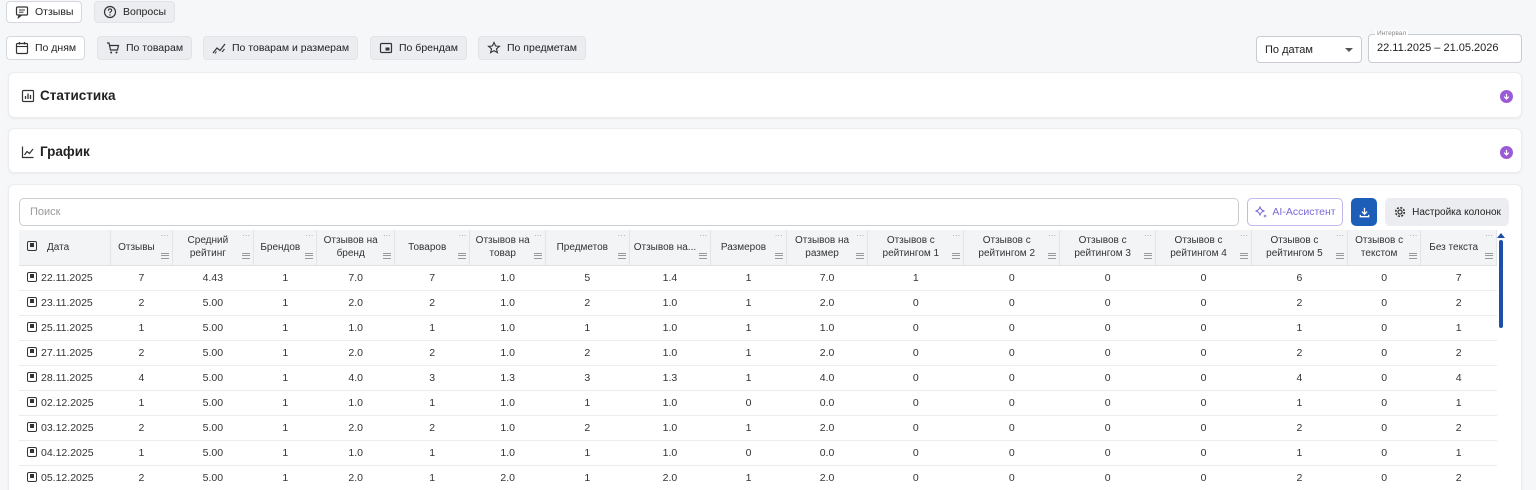 This screenshot has height=490, width=1536. Describe the element at coordinates (670, 248) in the screenshot. I see `column-header: Отзывов на... ···` at that location.